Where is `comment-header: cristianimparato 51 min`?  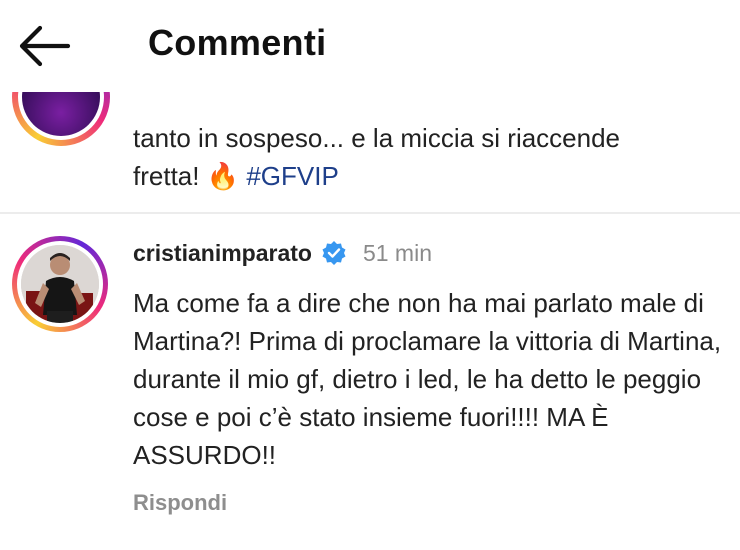 comment-header: cristianimparato 51 min is located at coordinates (282, 253).